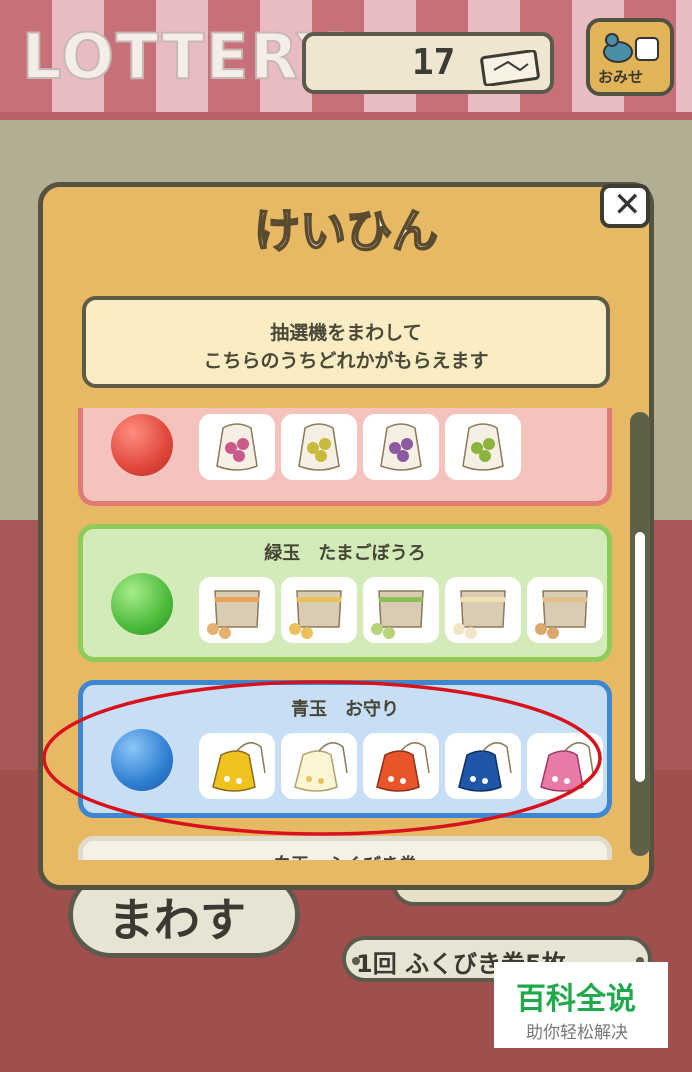 Image resolution: width=692 pixels, height=1072 pixels. Describe the element at coordinates (142, 445) in the screenshot. I see `red-ball-icon` at that location.